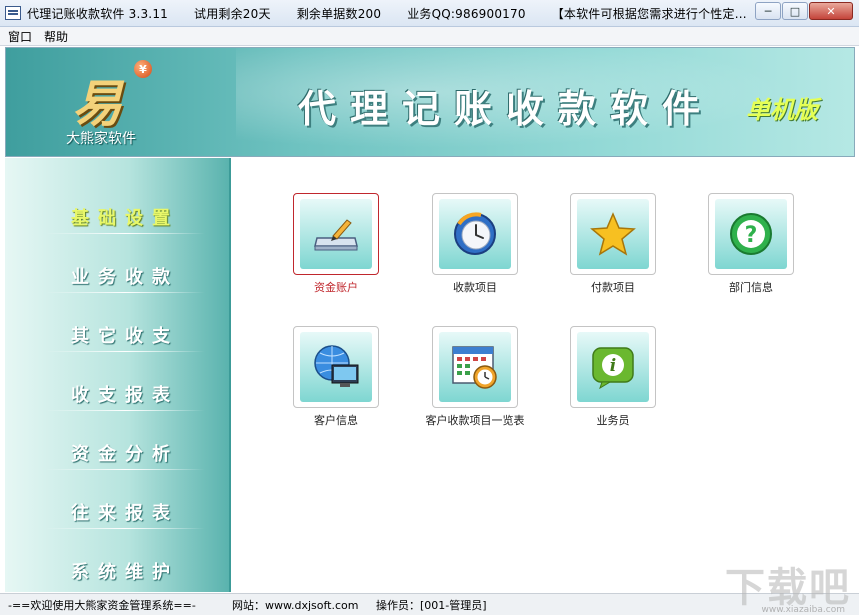 This screenshot has height=615, width=859. What do you see at coordinates (768, 11) in the screenshot?
I see `minimize-button: ─` at bounding box center [768, 11].